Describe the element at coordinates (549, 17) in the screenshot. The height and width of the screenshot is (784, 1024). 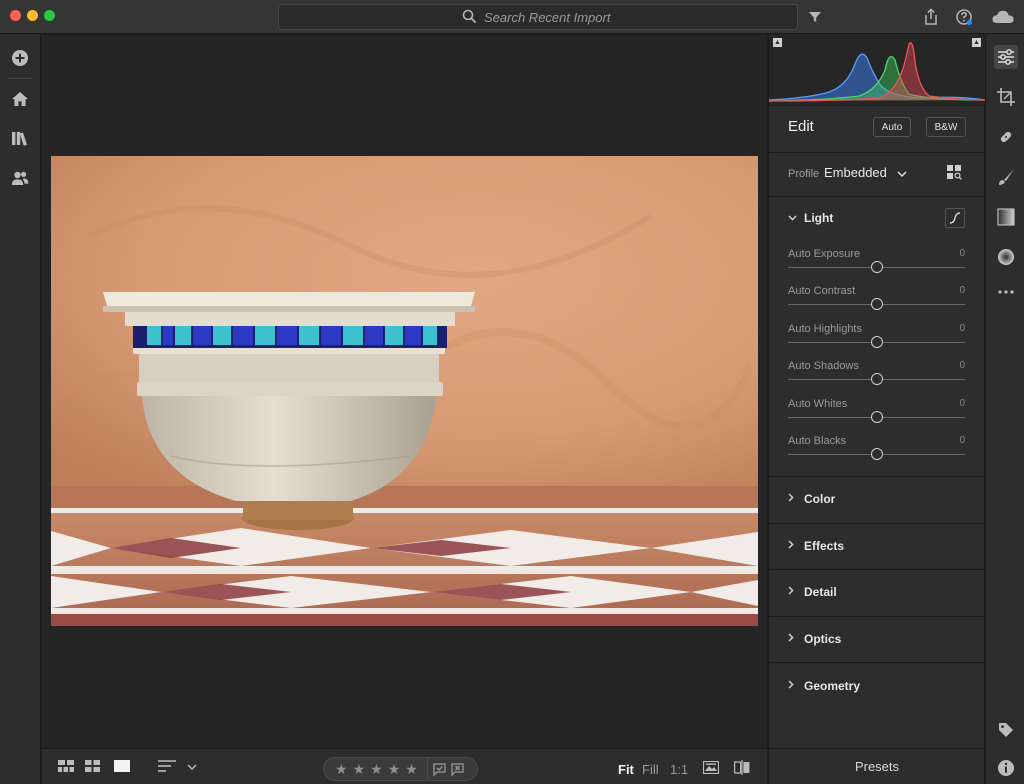
I see `search-input` at that location.